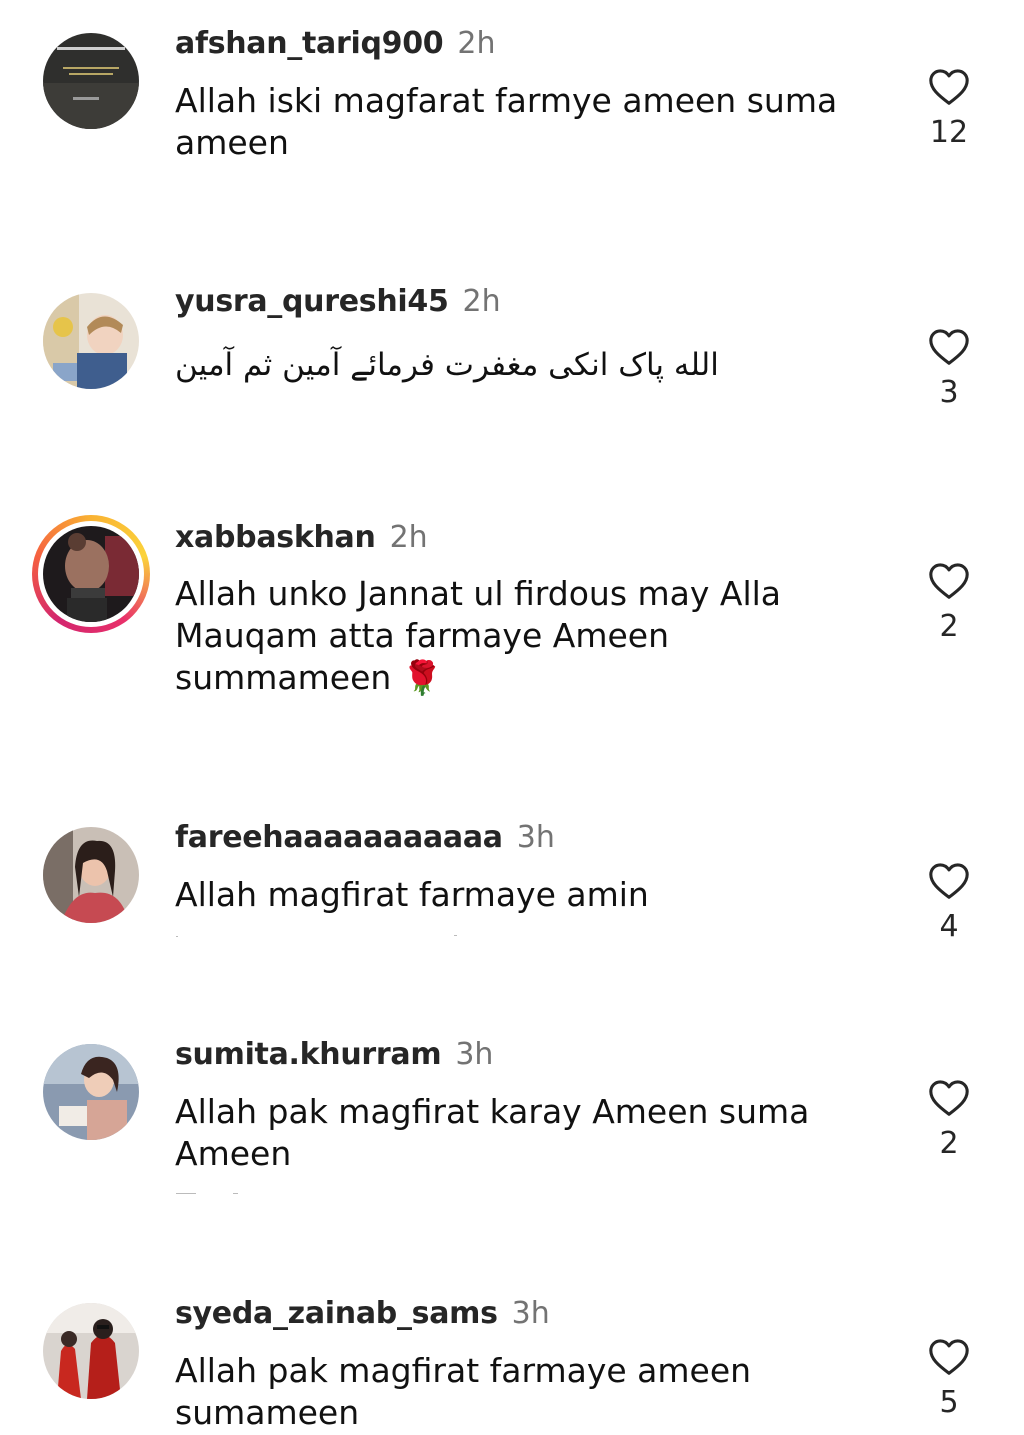  I want to click on like-button: 12, so click(949, 108).